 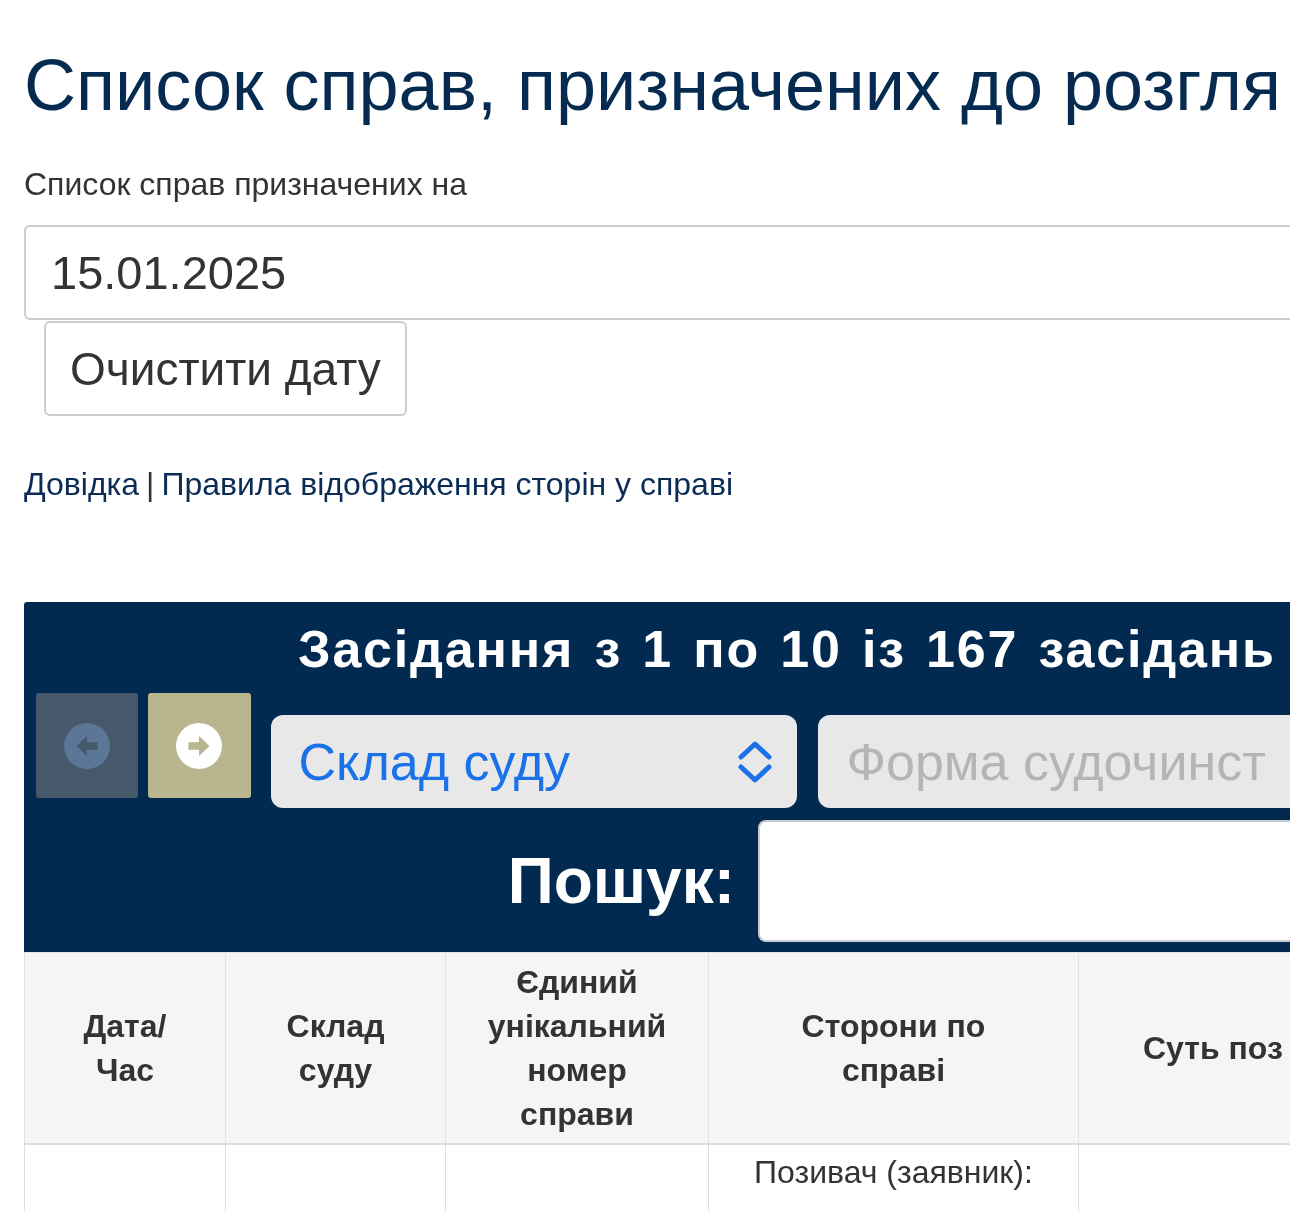 I want to click on search-field, so click(x=1024, y=881).